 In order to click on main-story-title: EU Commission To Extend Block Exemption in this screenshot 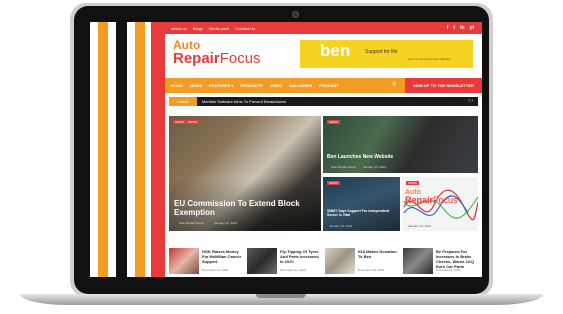, I will do `click(244, 208)`.